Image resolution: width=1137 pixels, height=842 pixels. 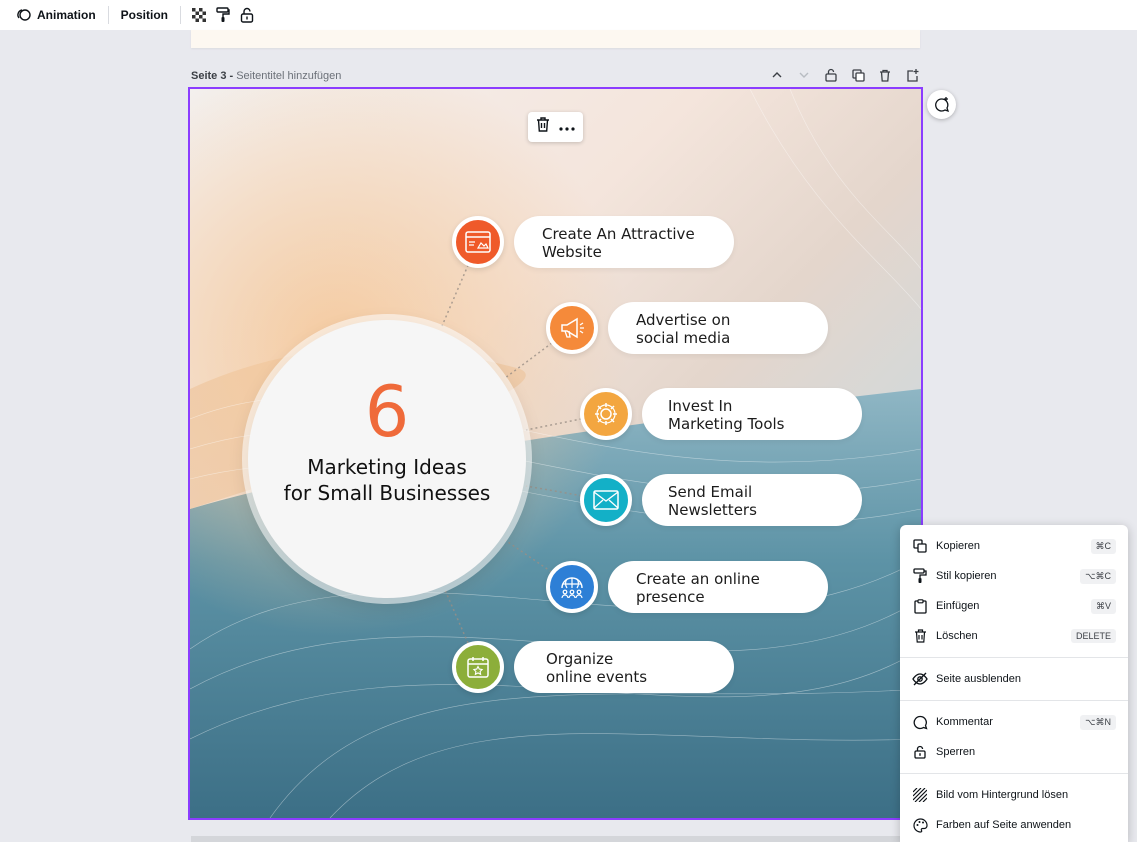 I want to click on idea-social-media: Advertise on social media, so click(x=687, y=328).